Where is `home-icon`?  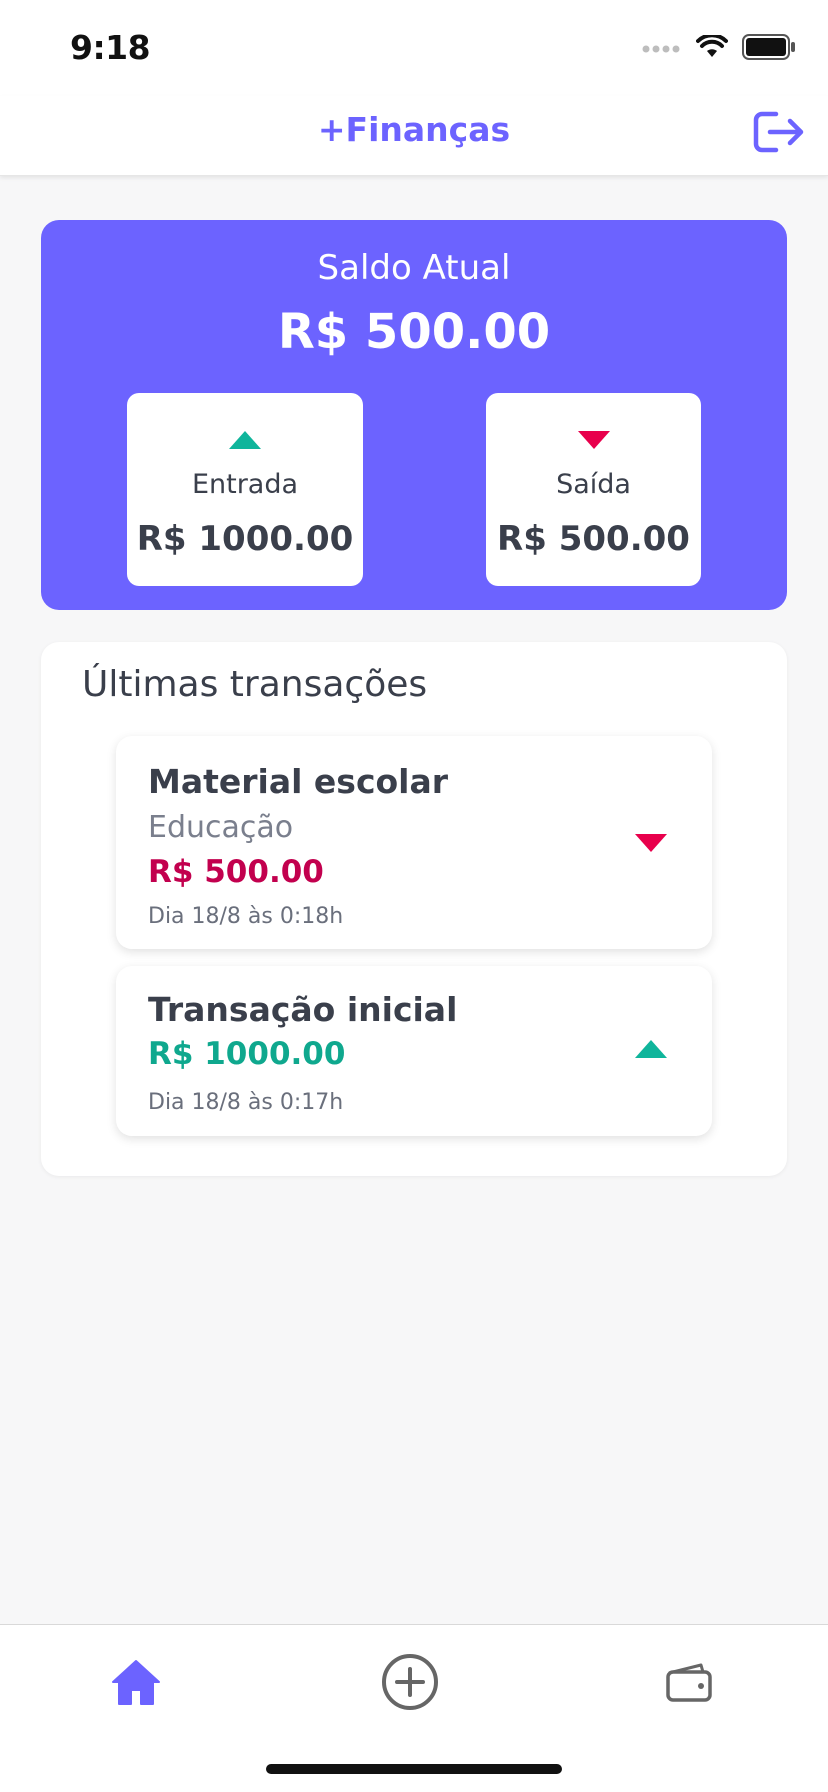
home-icon is located at coordinates (136, 1682).